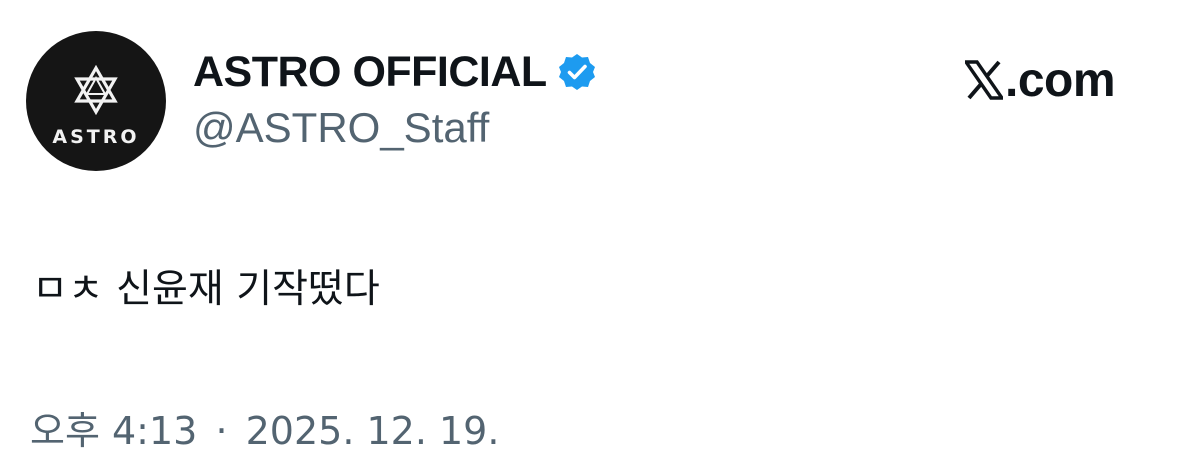  Describe the element at coordinates (372, 431) in the screenshot. I see `tweet-date: 2025. 12. 19.` at that location.